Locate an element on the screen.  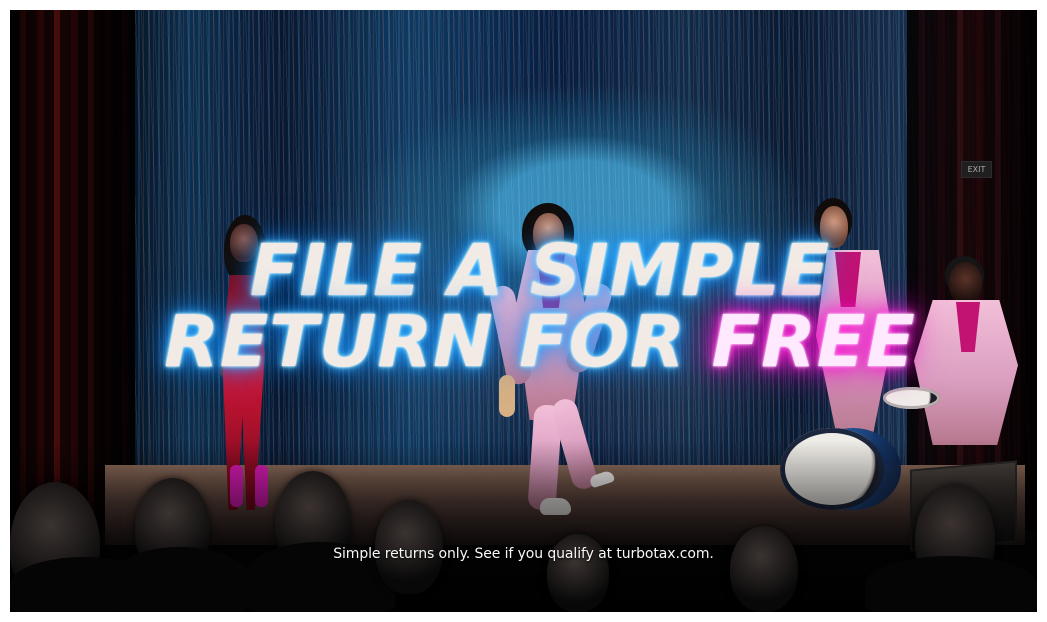
snare-drum is located at coordinates (911, 398).